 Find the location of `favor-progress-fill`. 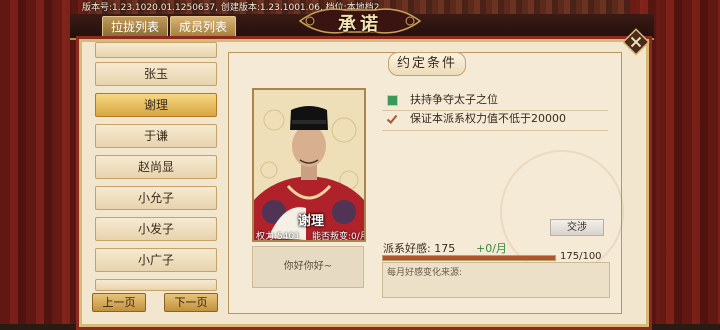

favor-progress-fill is located at coordinates (469, 258).